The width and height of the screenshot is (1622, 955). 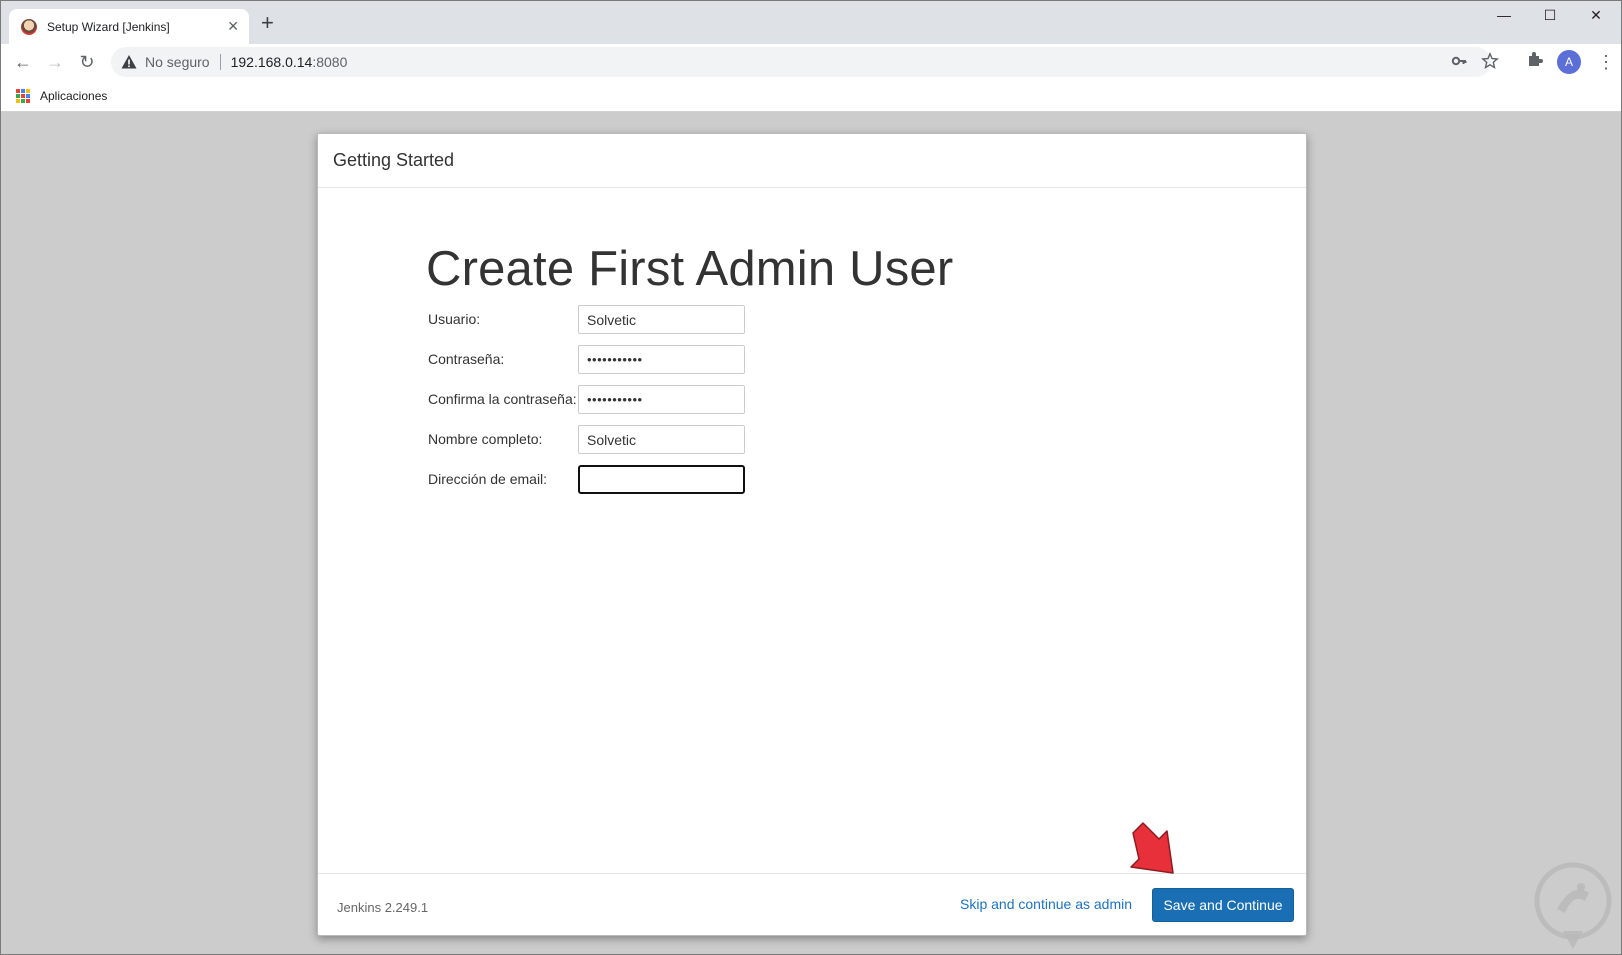 What do you see at coordinates (661, 439) in the screenshot?
I see `fullname-input` at bounding box center [661, 439].